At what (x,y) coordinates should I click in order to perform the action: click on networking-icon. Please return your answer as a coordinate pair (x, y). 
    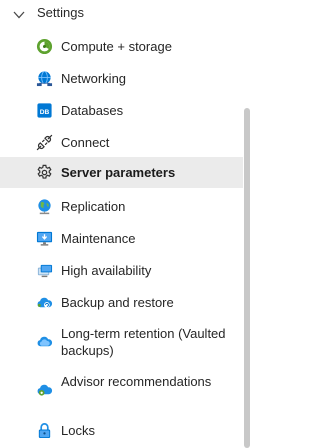
    Looking at the image, I should click on (44, 78).